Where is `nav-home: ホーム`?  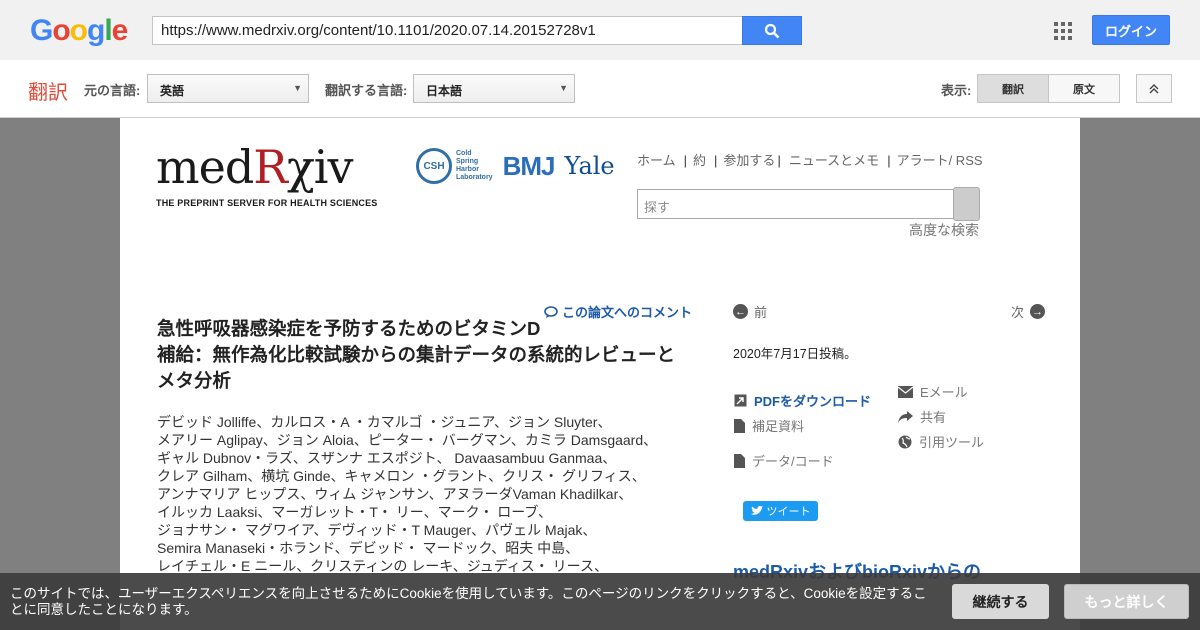
nav-home: ホーム is located at coordinates (656, 160).